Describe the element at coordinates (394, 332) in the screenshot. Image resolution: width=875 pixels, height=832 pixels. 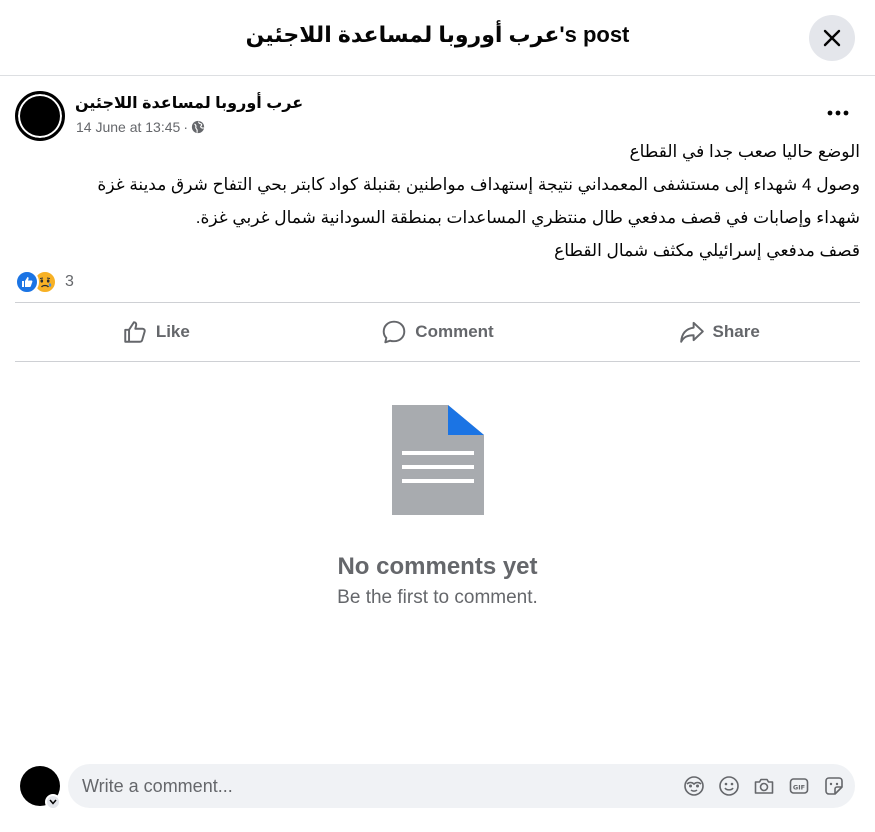
I see `comment-bubble-icon` at that location.